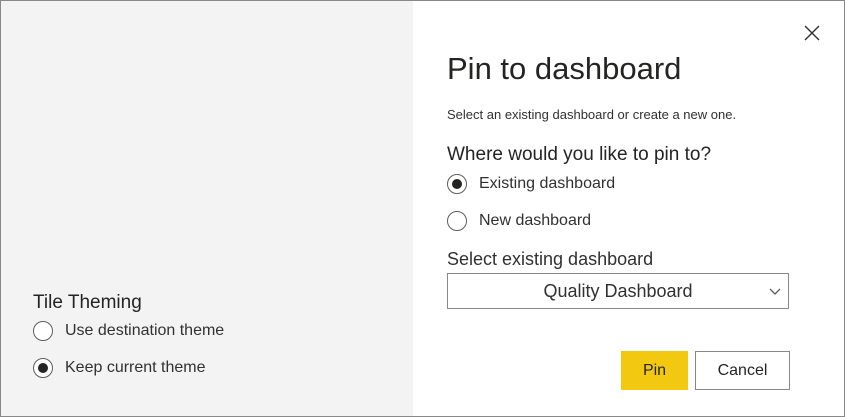  What do you see at coordinates (43, 368) in the screenshot?
I see `keep-current-theme-radio` at bounding box center [43, 368].